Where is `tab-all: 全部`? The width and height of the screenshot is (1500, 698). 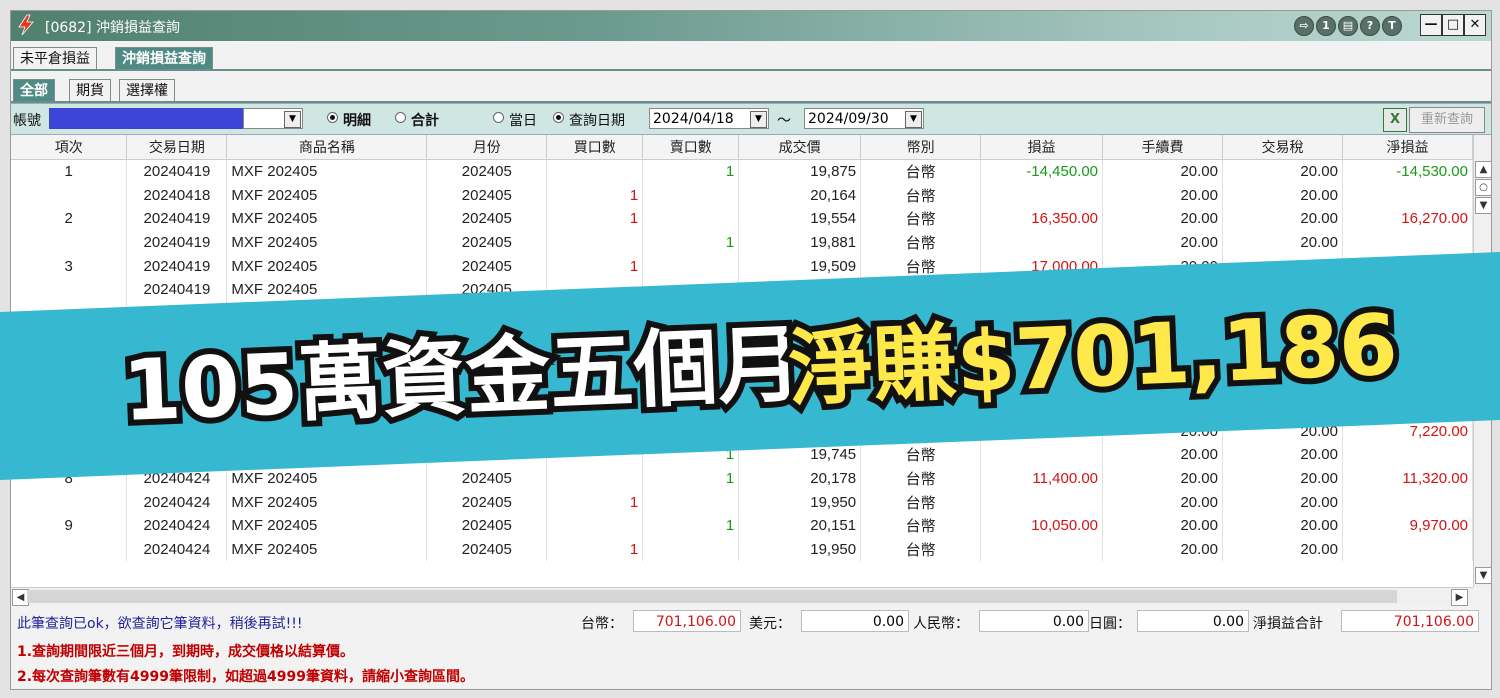 tab-all: 全部 is located at coordinates (34, 90).